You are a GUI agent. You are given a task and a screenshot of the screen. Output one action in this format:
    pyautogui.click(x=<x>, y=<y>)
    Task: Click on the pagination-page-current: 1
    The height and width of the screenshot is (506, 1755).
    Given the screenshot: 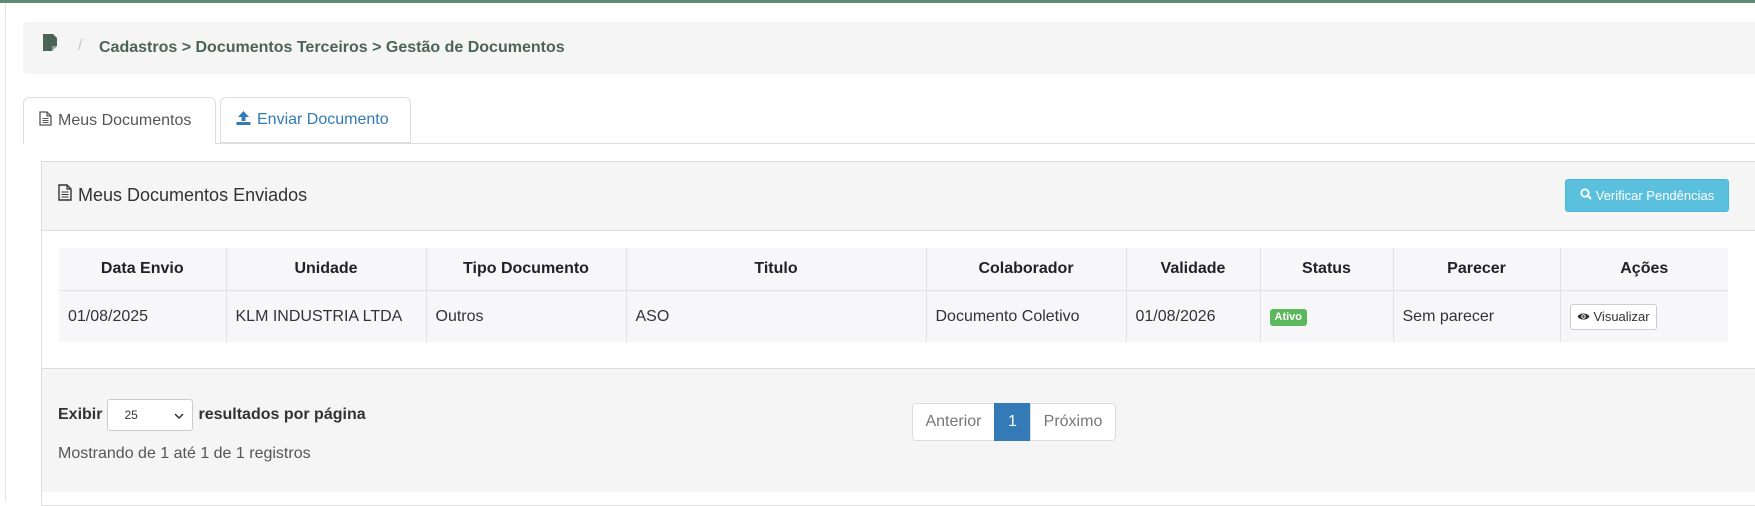 What is the action you would take?
    pyautogui.click(x=1012, y=422)
    